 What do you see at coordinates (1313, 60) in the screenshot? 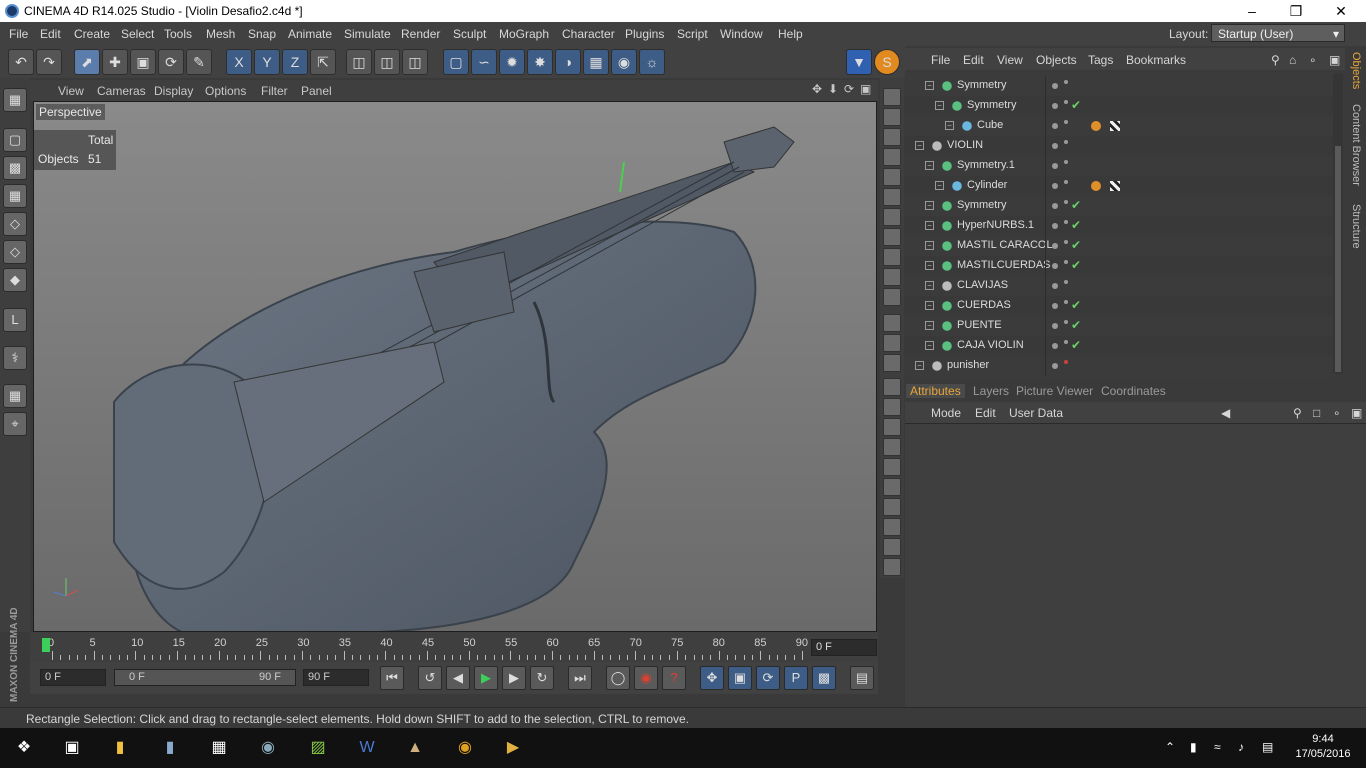
I see `link-icon: ∘` at bounding box center [1313, 60].